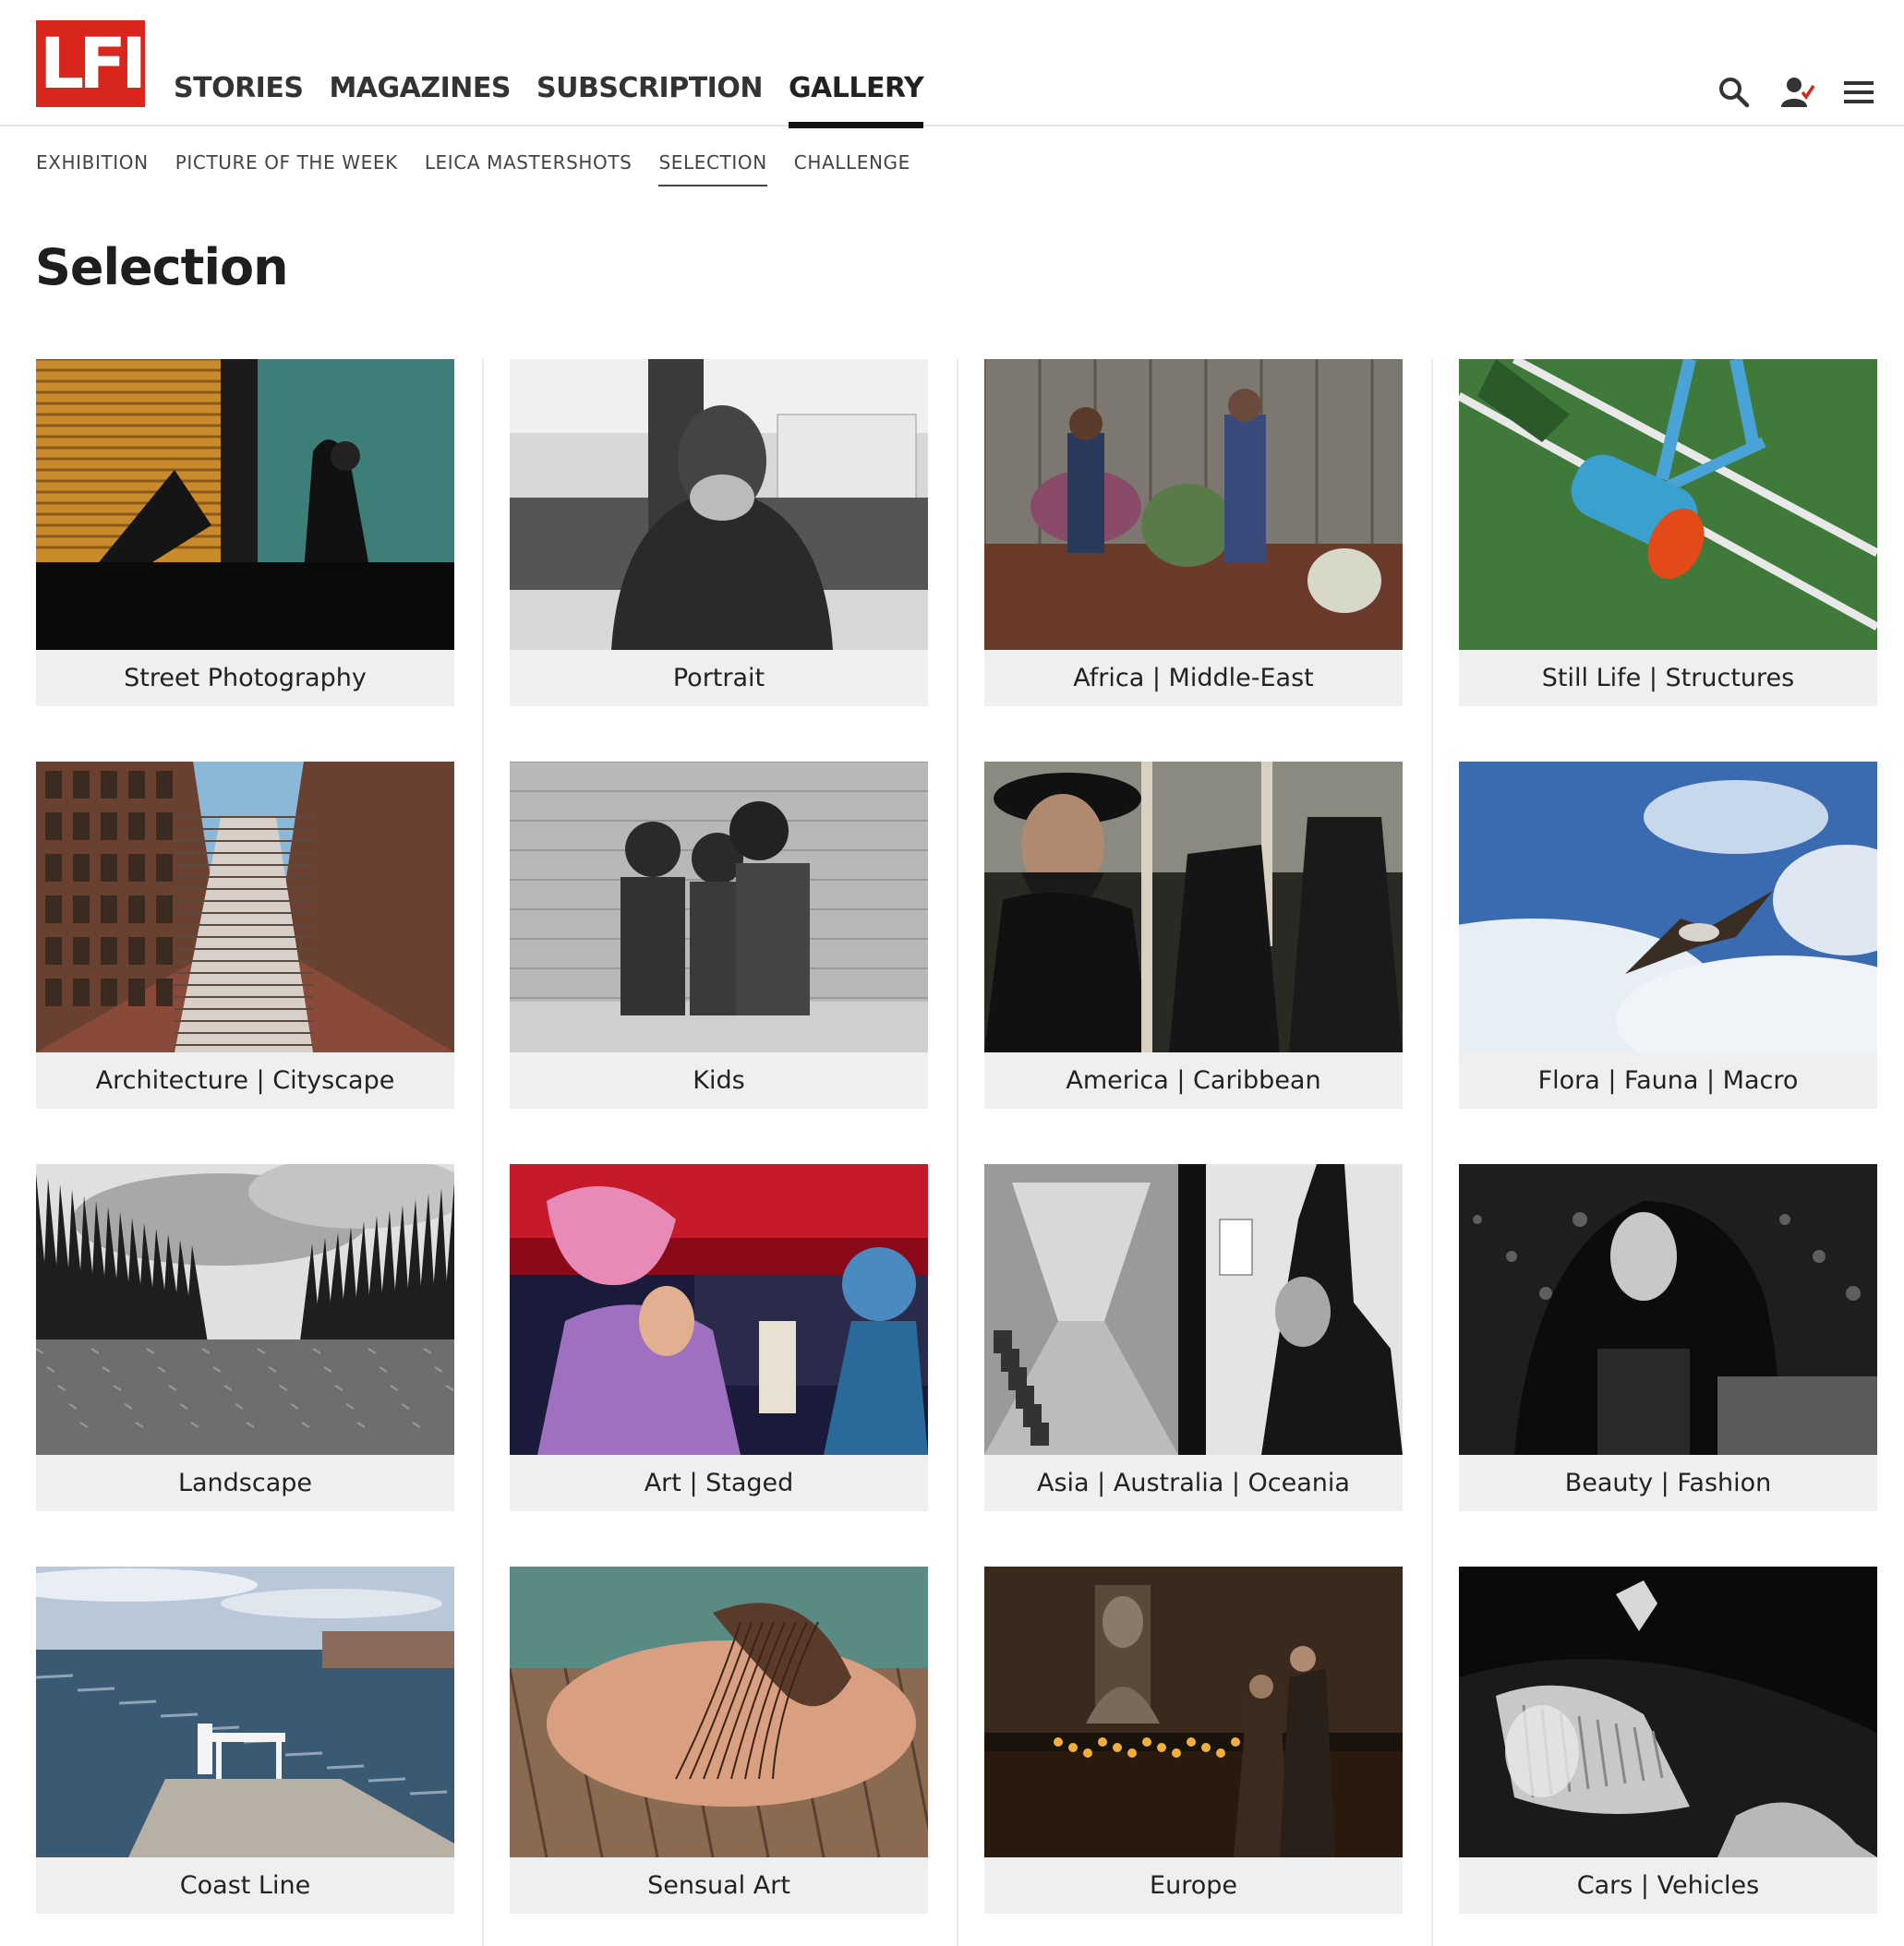 This screenshot has width=1904, height=1946. What do you see at coordinates (91, 63) in the screenshot?
I see `lfi-logo: LFI` at bounding box center [91, 63].